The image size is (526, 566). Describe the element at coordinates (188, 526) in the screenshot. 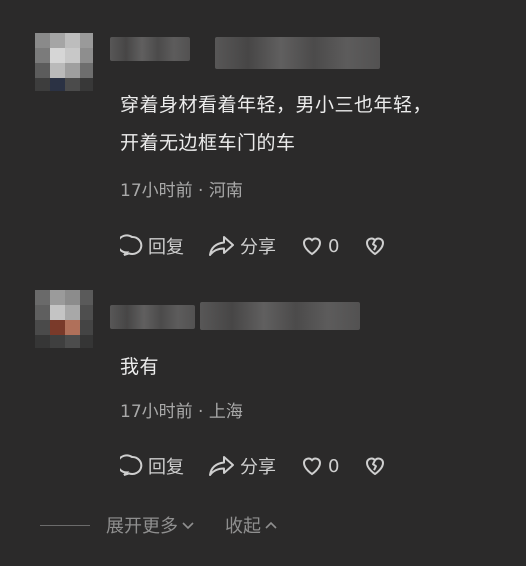

I see `chevron-down-icon` at that location.